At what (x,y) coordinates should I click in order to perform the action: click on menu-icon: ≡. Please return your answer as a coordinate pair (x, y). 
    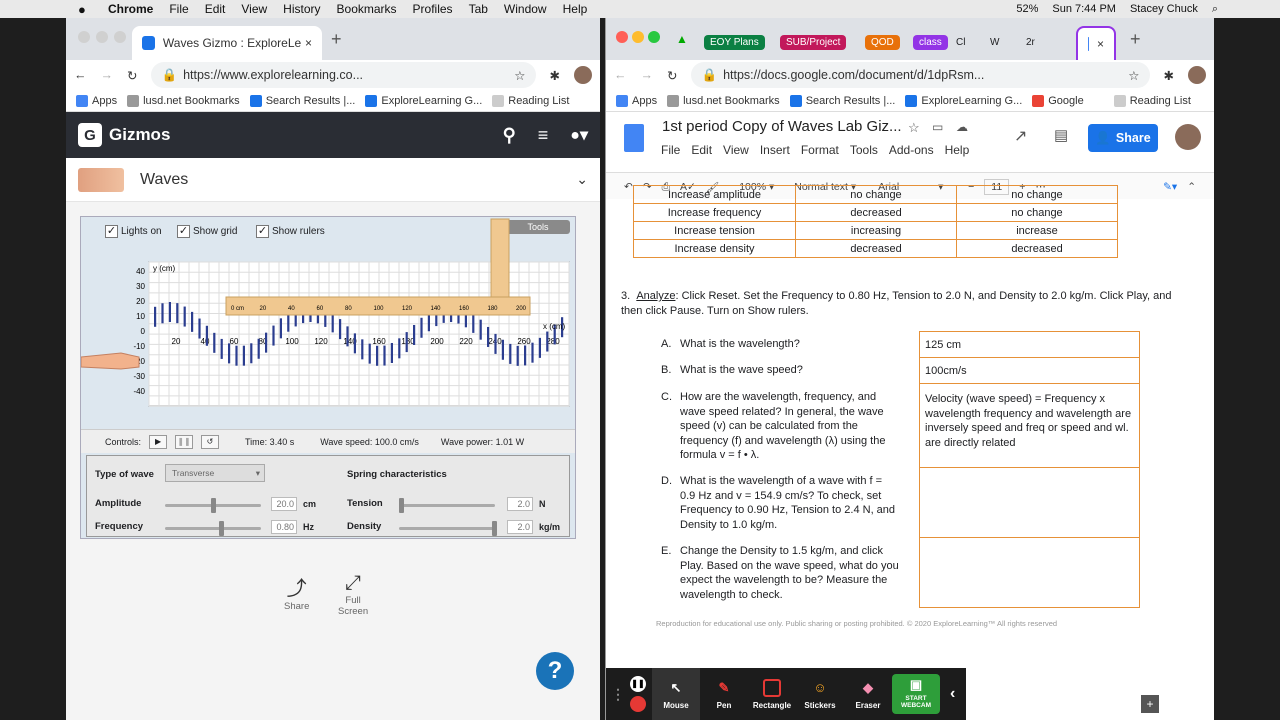
    Looking at the image, I should click on (543, 135).